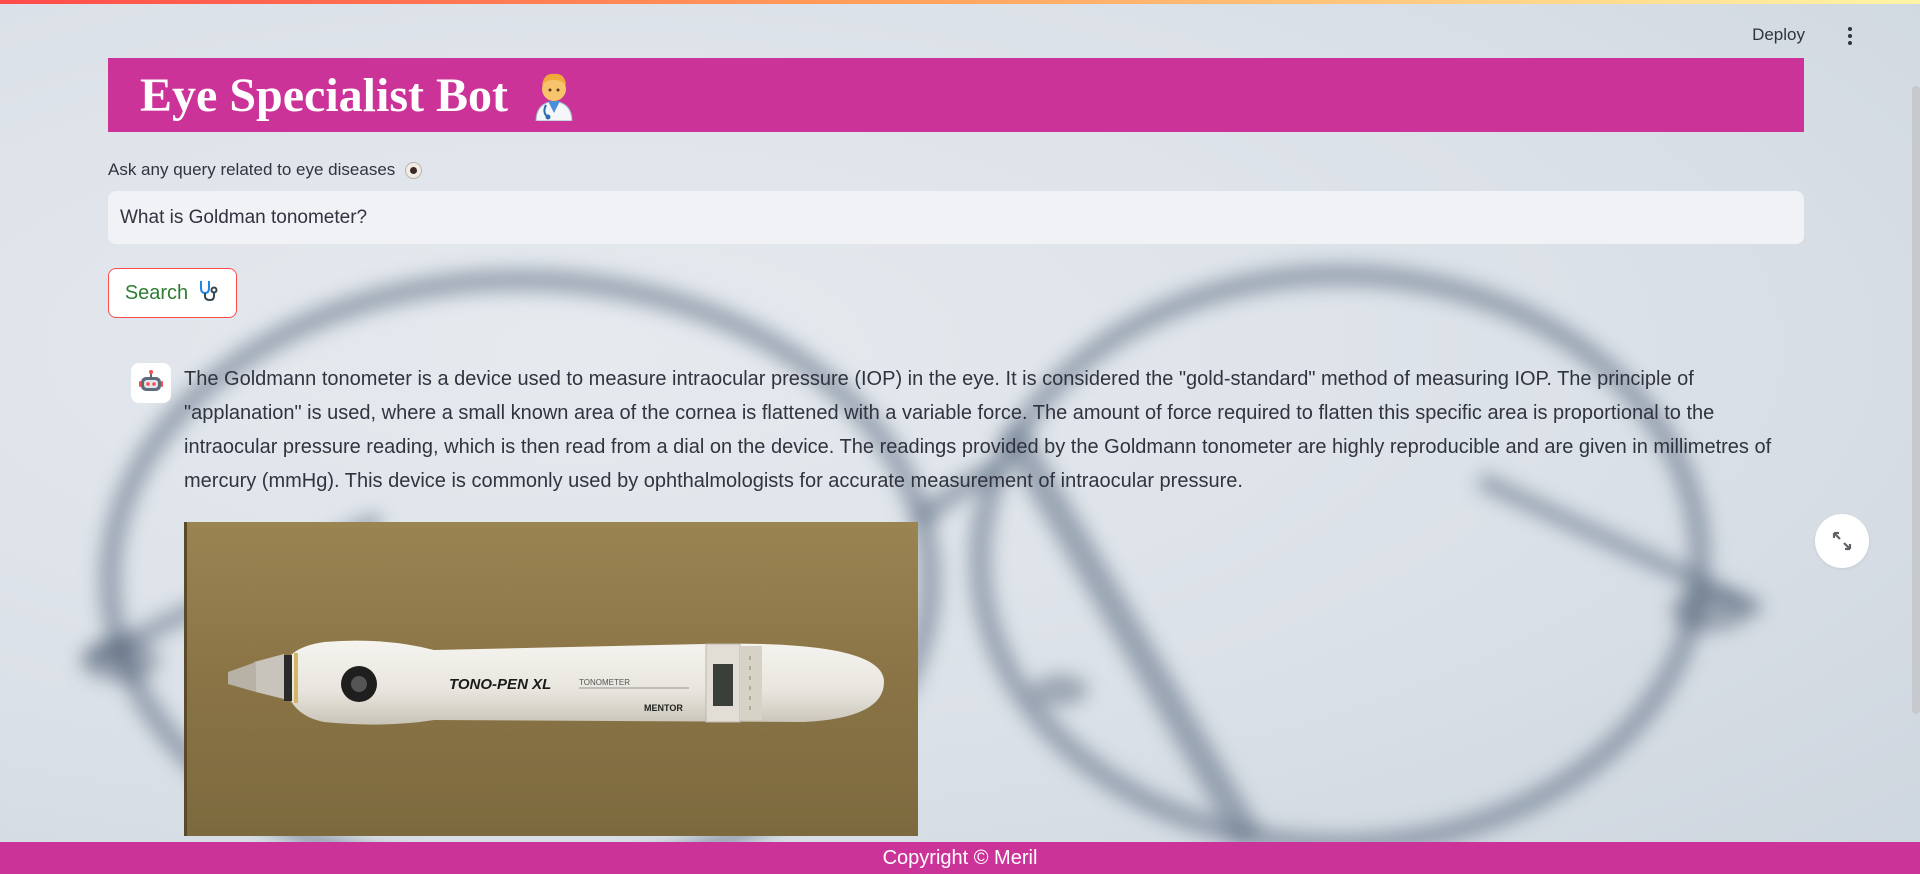  I want to click on bot-avatar-icon, so click(151, 383).